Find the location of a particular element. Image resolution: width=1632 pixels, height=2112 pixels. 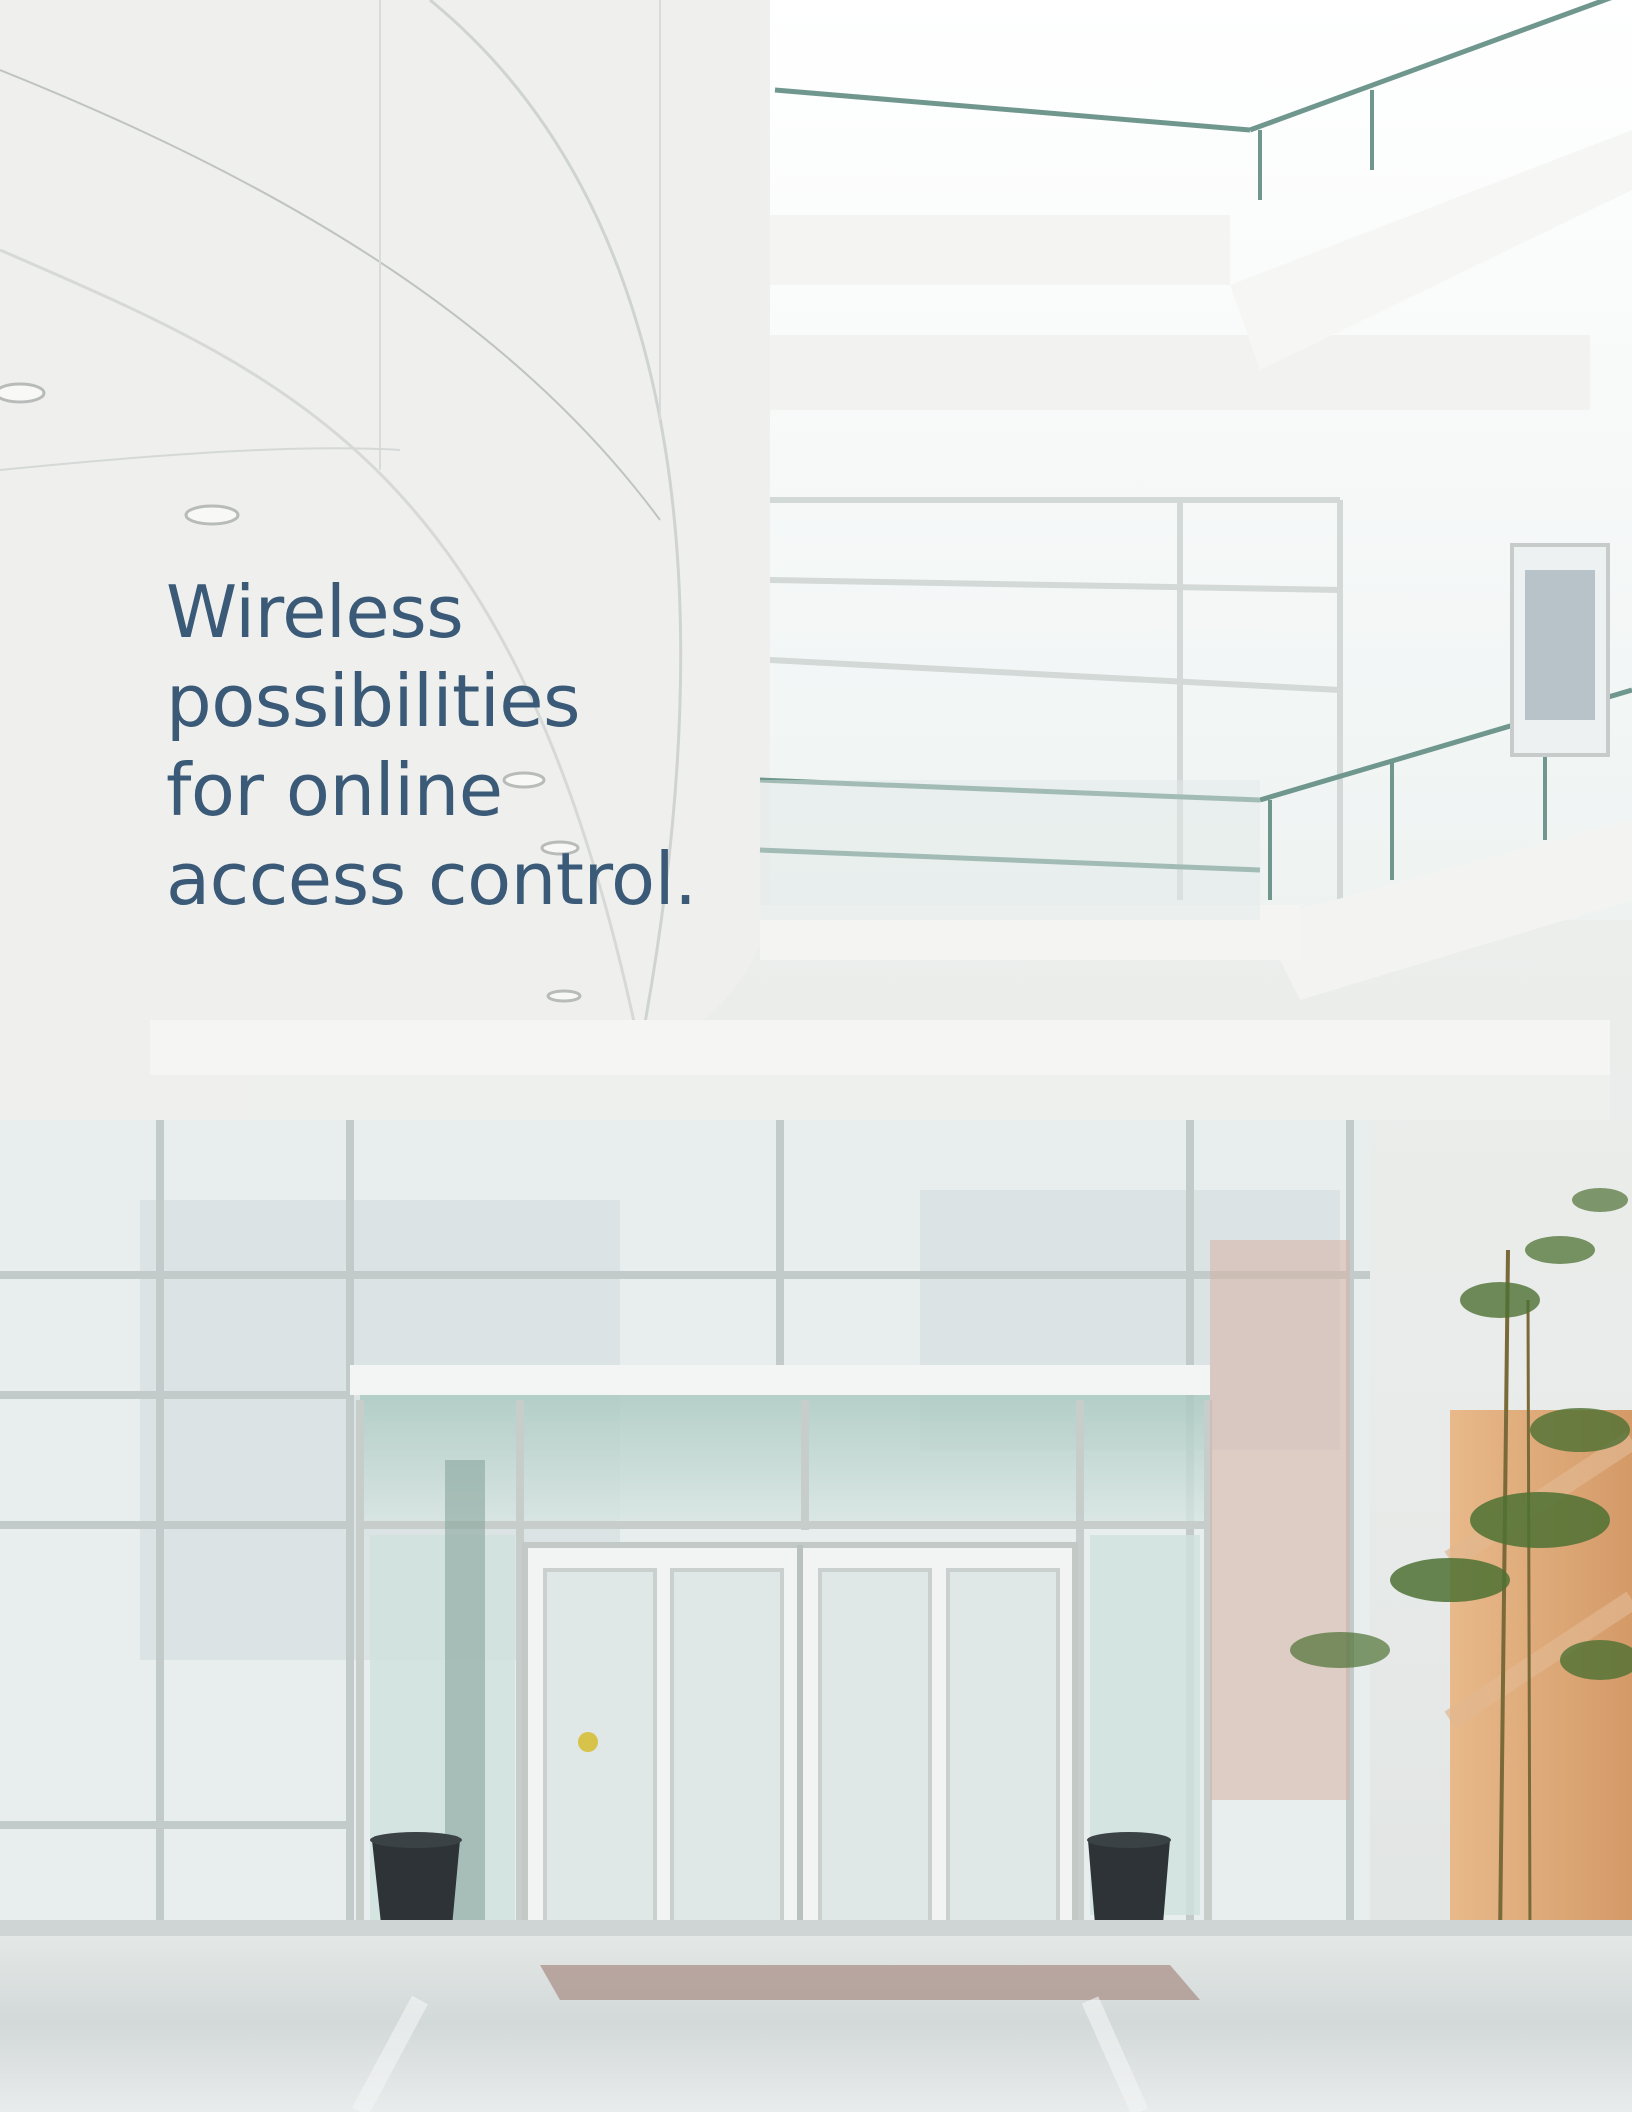

headline-line-2: possibilities is located at coordinates (373, 701).